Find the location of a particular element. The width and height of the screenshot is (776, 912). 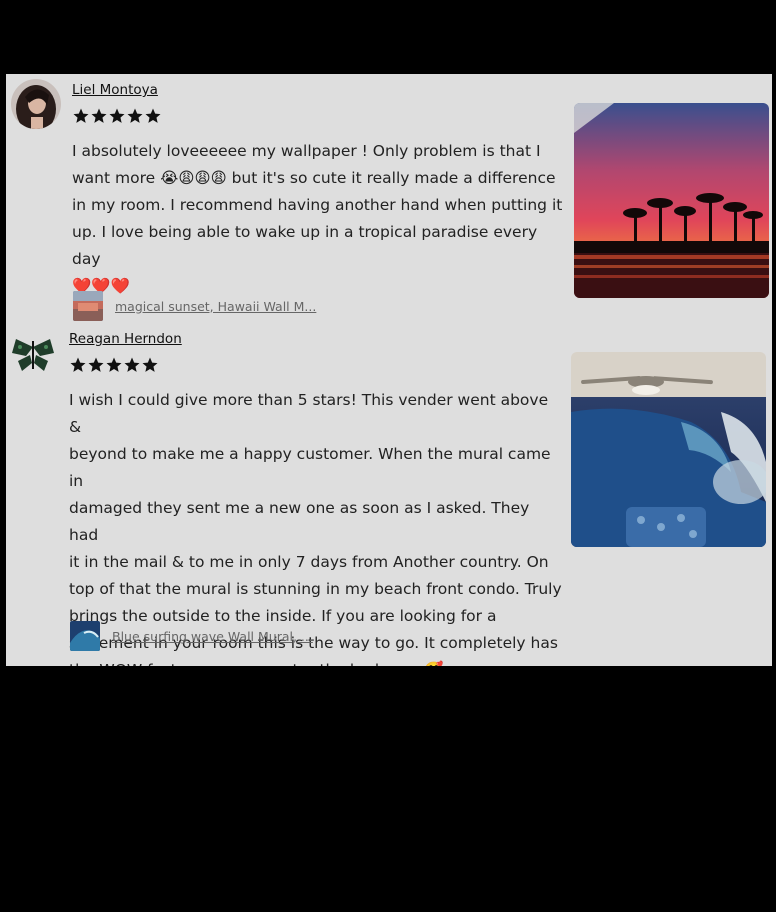

reviewer-name: Reagan Herndon is located at coordinates (125, 339).